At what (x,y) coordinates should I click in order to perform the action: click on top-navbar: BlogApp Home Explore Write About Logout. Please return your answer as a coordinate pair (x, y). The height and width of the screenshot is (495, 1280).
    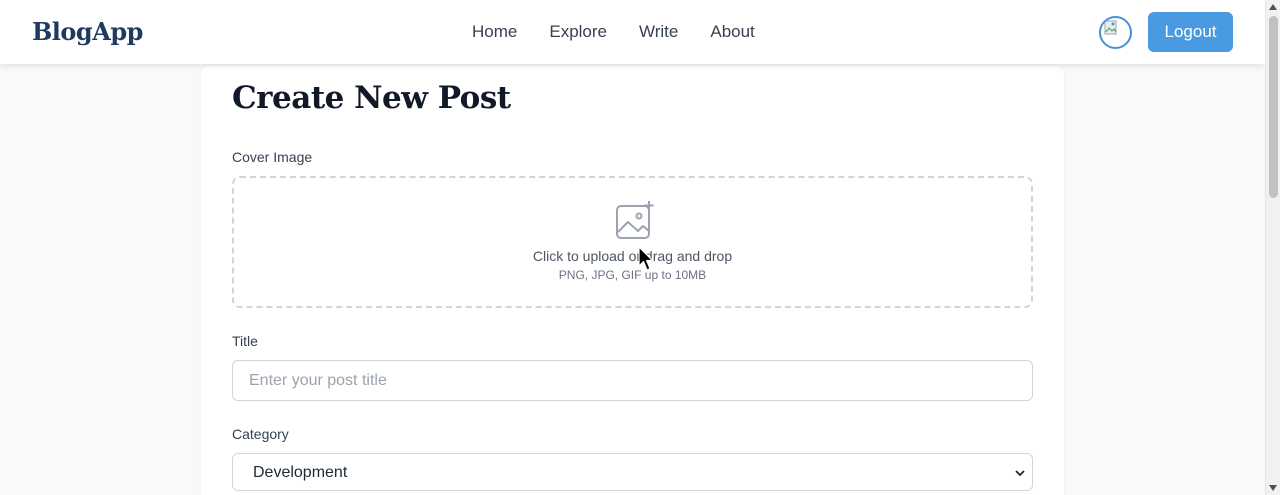
    Looking at the image, I should click on (632, 32).